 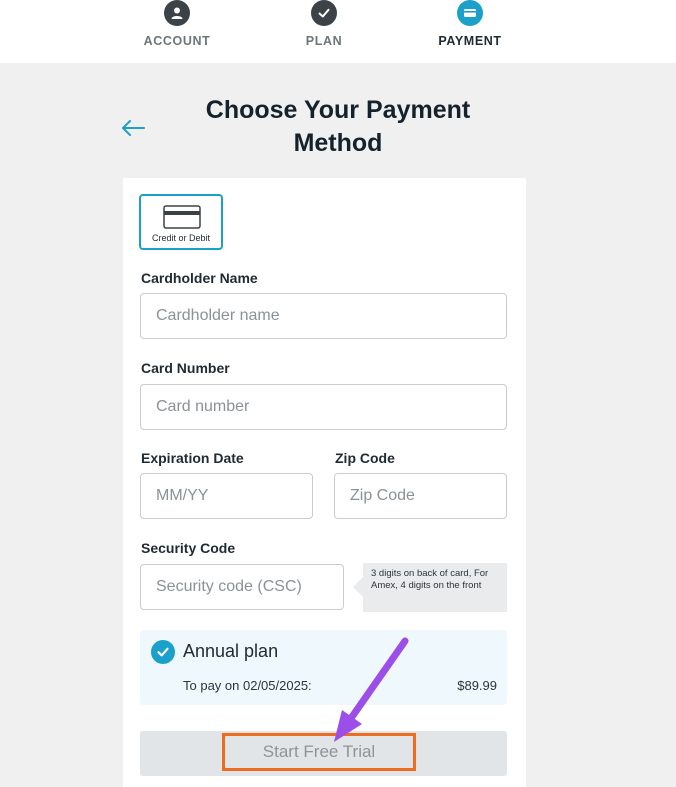 What do you see at coordinates (192, 458) in the screenshot?
I see `expiration-date-label: Expiration Date` at bounding box center [192, 458].